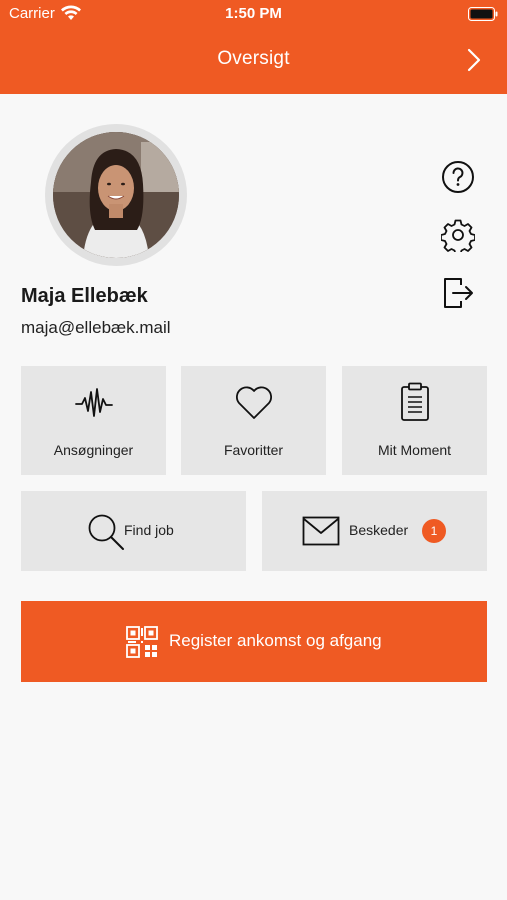 The width and height of the screenshot is (507, 900). I want to click on search-icon, so click(106, 532).